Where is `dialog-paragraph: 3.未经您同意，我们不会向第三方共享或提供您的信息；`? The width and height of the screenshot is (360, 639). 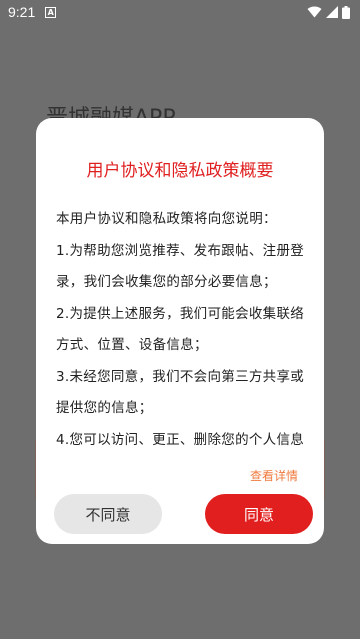
dialog-paragraph: 3.未经您同意，我们不会向第三方共享或提供您的信息； is located at coordinates (180, 392).